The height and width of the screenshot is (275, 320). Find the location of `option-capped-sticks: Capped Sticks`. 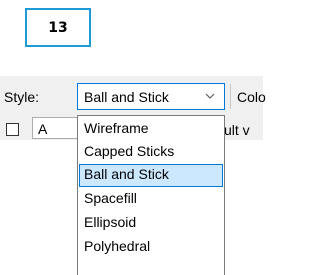

option-capped-sticks: Capped Sticks is located at coordinates (151, 152).